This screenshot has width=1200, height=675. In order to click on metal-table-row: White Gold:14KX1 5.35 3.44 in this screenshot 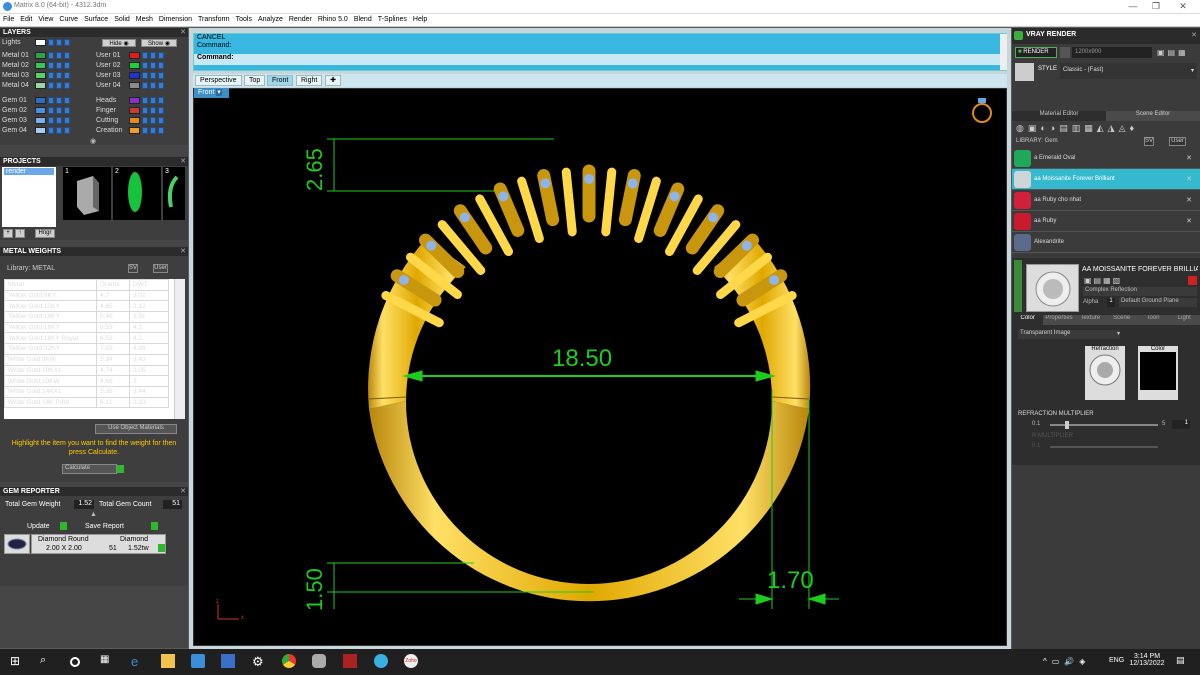, I will do `click(86, 391)`.